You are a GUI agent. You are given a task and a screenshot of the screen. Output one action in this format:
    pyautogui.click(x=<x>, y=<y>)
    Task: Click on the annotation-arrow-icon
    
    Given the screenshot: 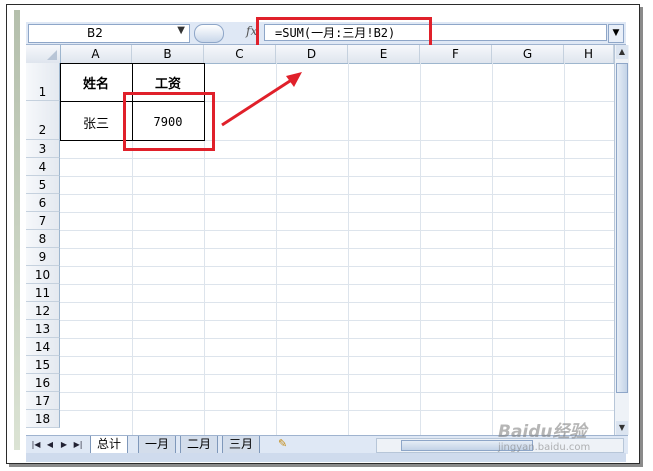 What is the action you would take?
    pyautogui.click(x=261, y=99)
    